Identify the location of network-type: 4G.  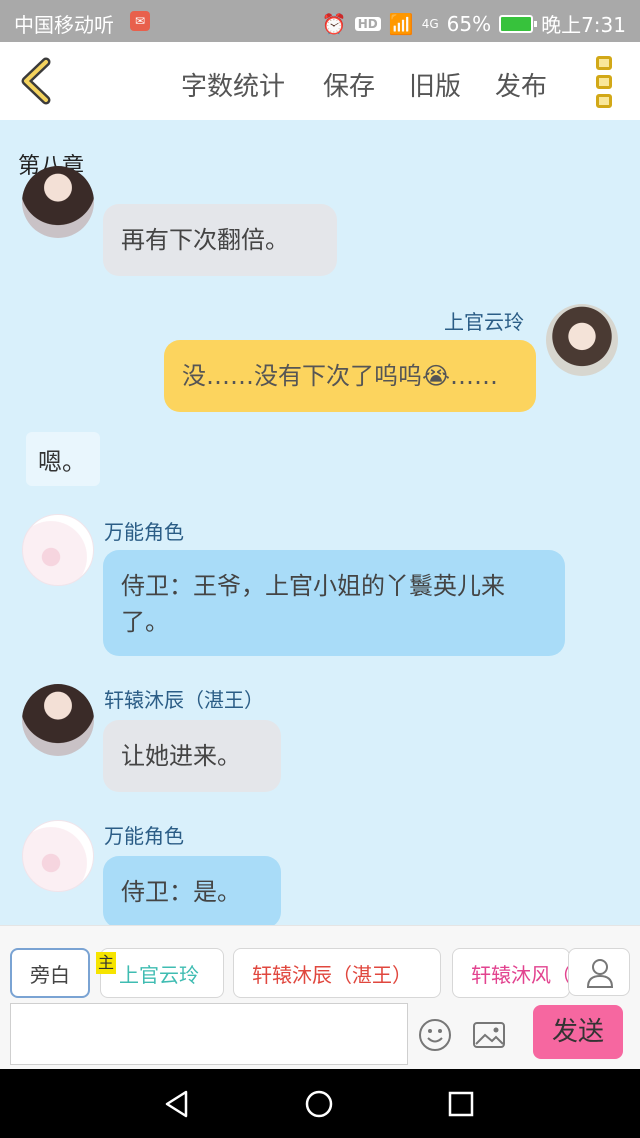
(430, 23).